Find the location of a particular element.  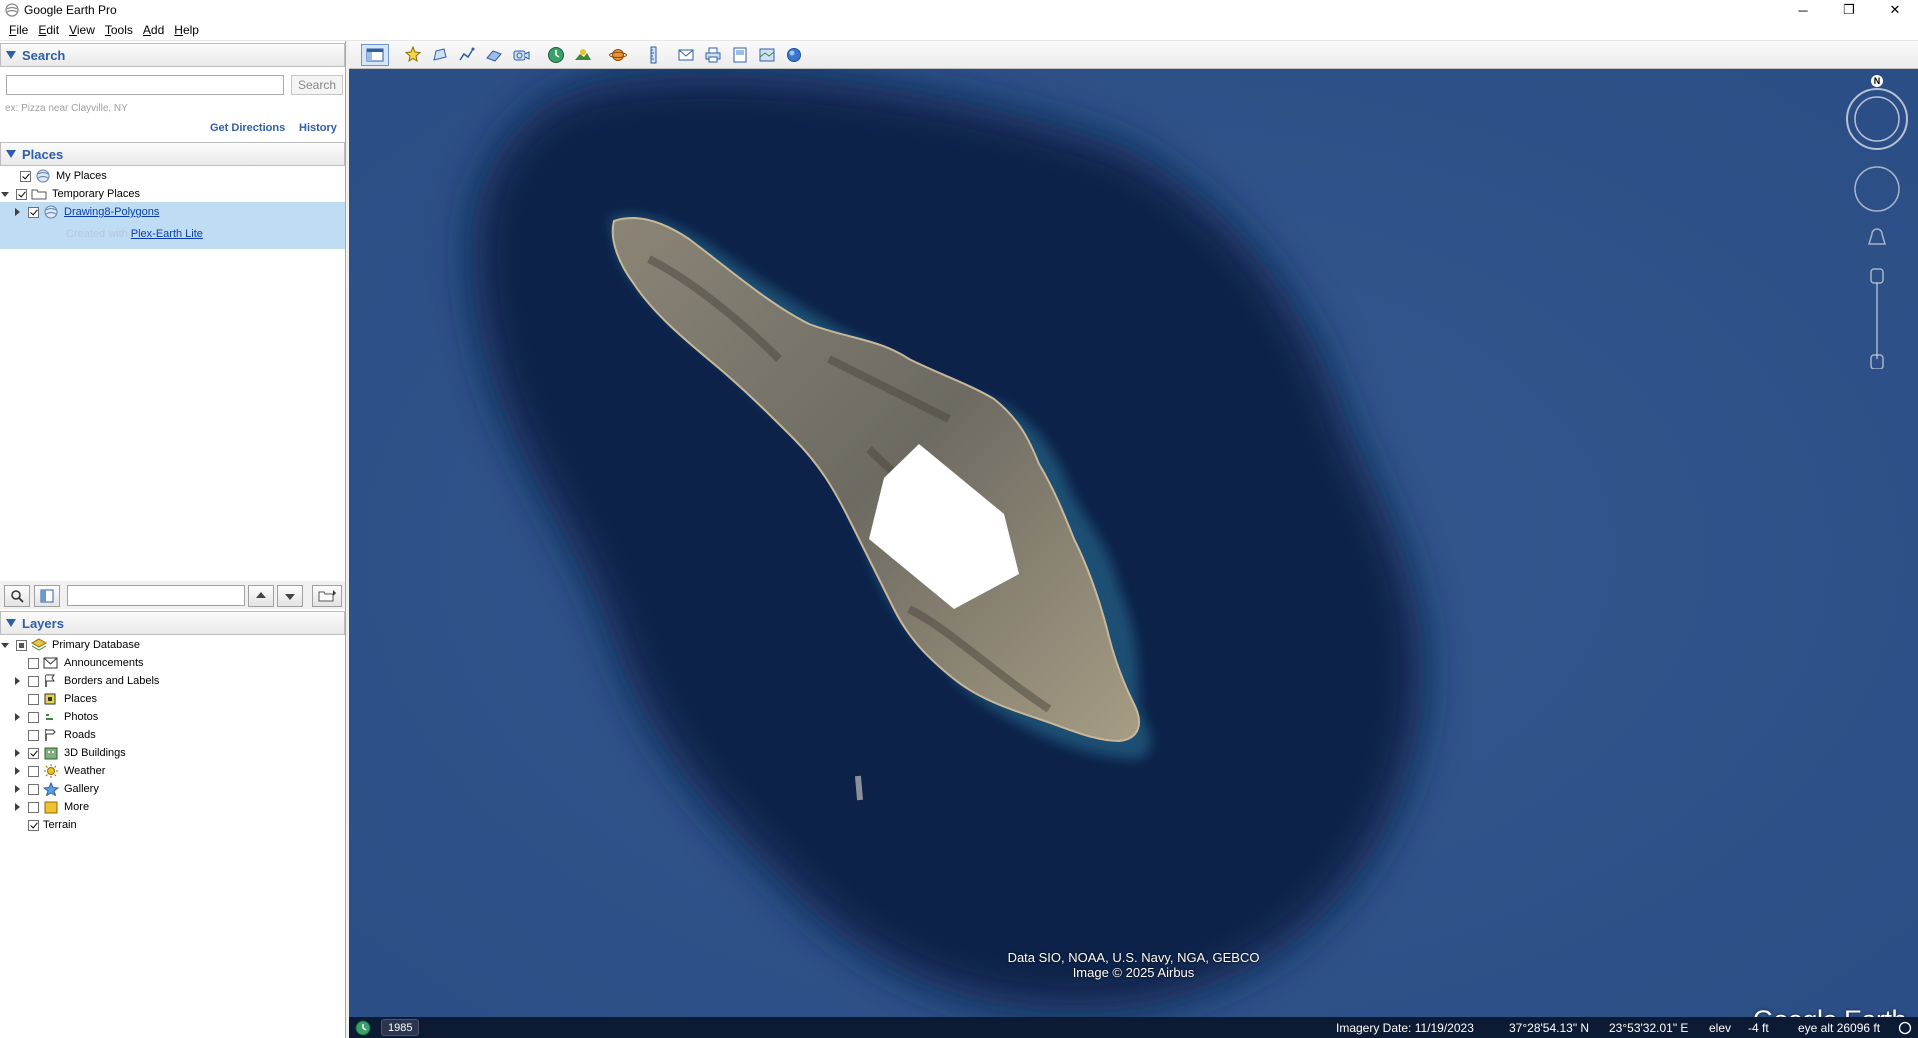

zoom-in-button is located at coordinates (1877, 276).